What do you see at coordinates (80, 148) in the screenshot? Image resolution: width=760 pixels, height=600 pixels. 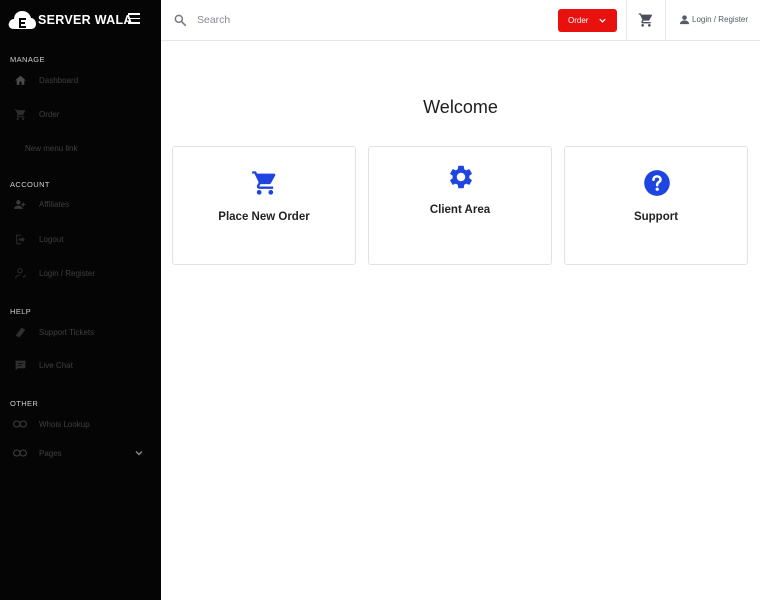 I see `sidebar-item-new-menu-link: New menu link` at bounding box center [80, 148].